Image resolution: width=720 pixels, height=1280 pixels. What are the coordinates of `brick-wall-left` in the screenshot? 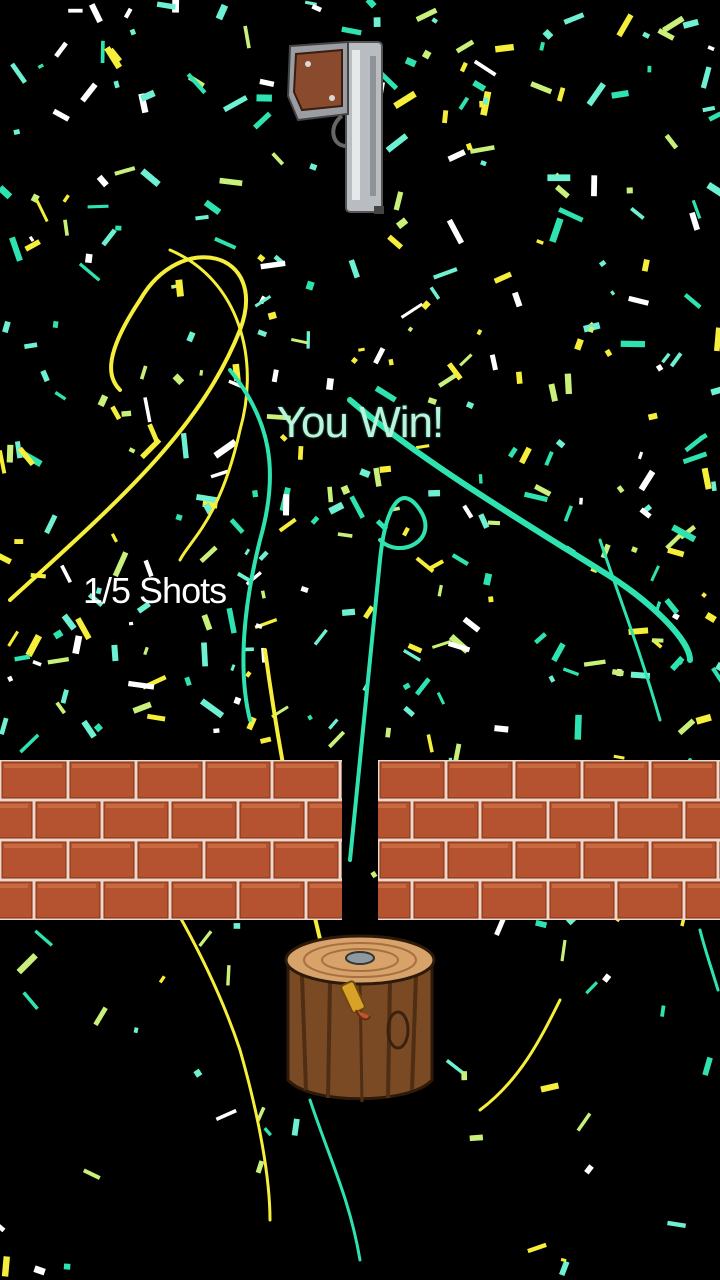 It's located at (171, 840).